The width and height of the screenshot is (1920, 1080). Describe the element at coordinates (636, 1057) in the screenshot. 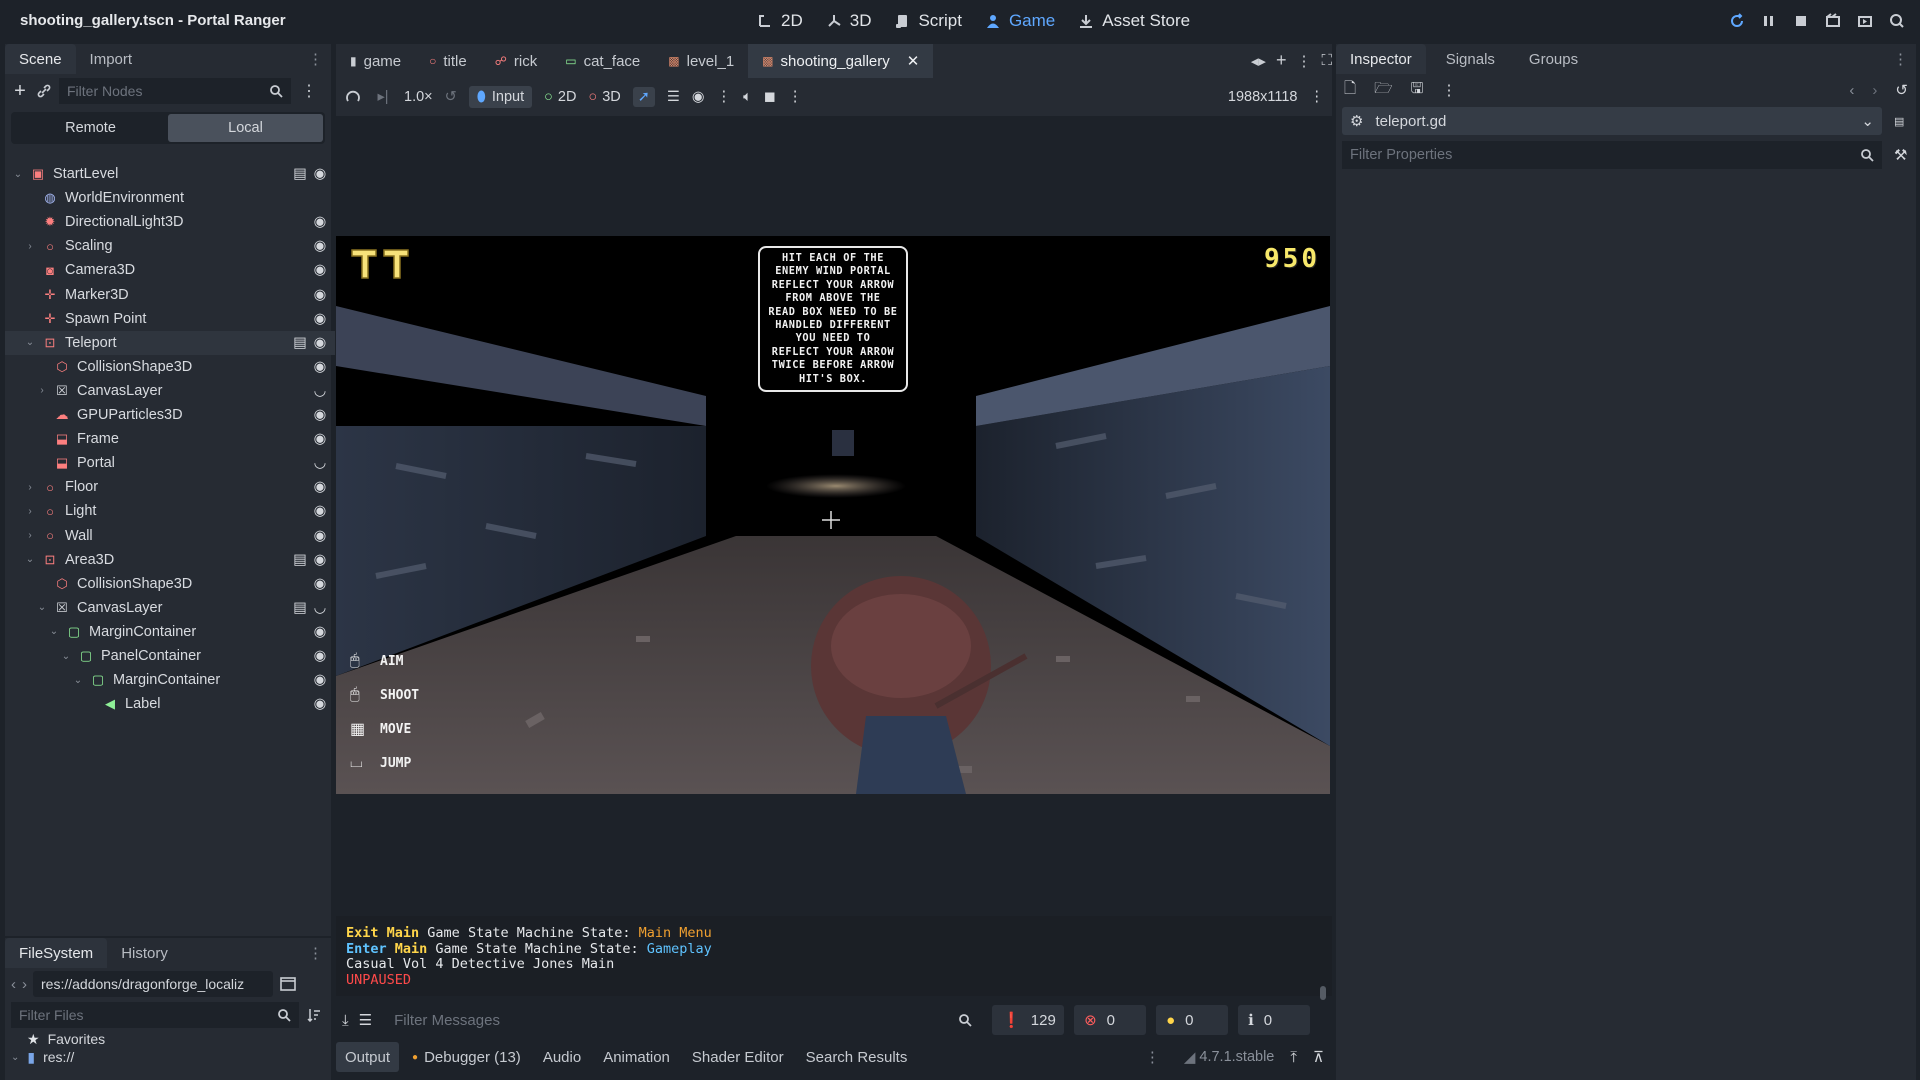

I see `tab-animation: Animation` at that location.